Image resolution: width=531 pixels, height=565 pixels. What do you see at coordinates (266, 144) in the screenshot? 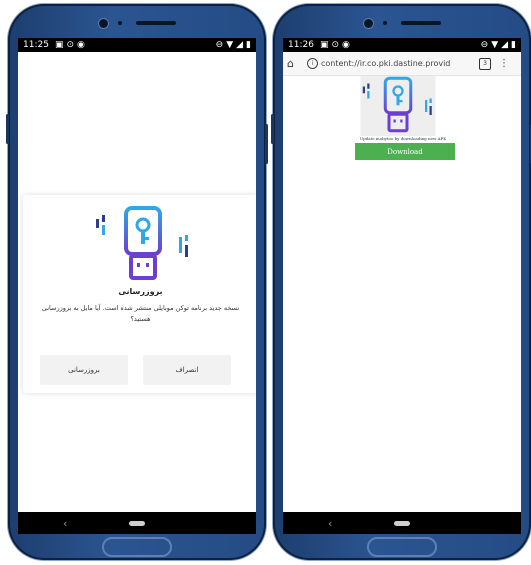
I see `power-button` at bounding box center [266, 144].